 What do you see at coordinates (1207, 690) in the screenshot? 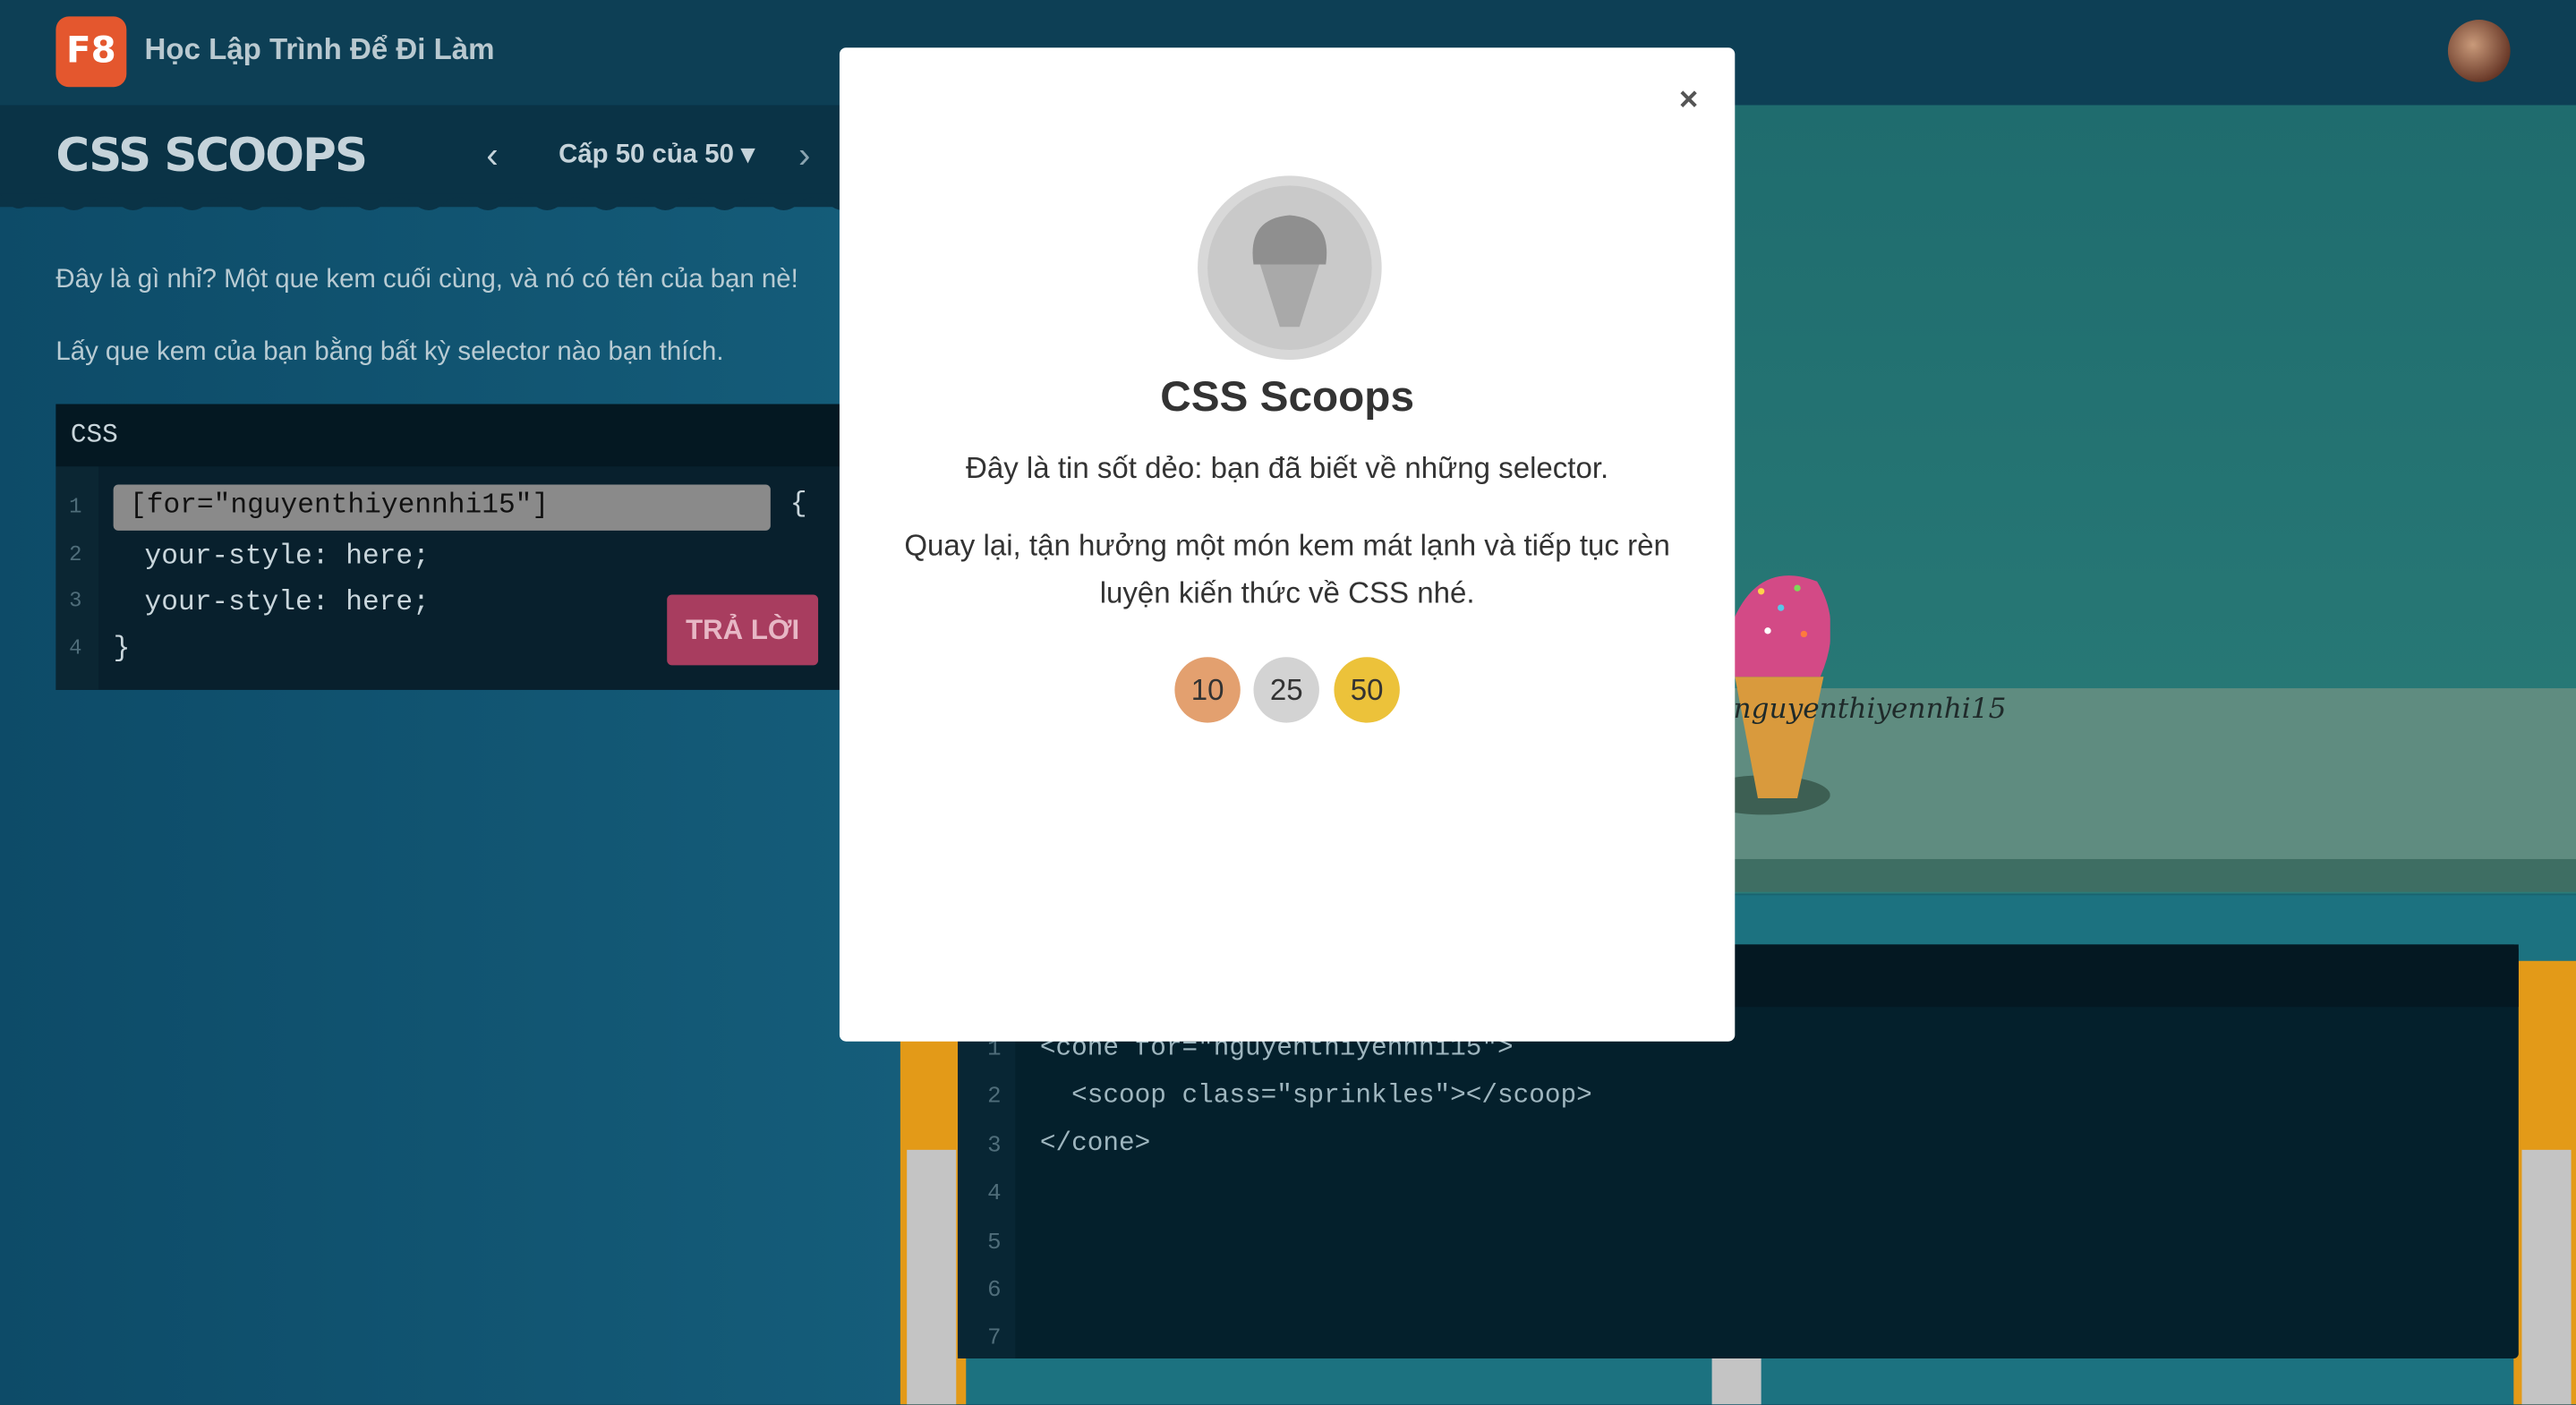
I see `level-badge-10: 10` at bounding box center [1207, 690].